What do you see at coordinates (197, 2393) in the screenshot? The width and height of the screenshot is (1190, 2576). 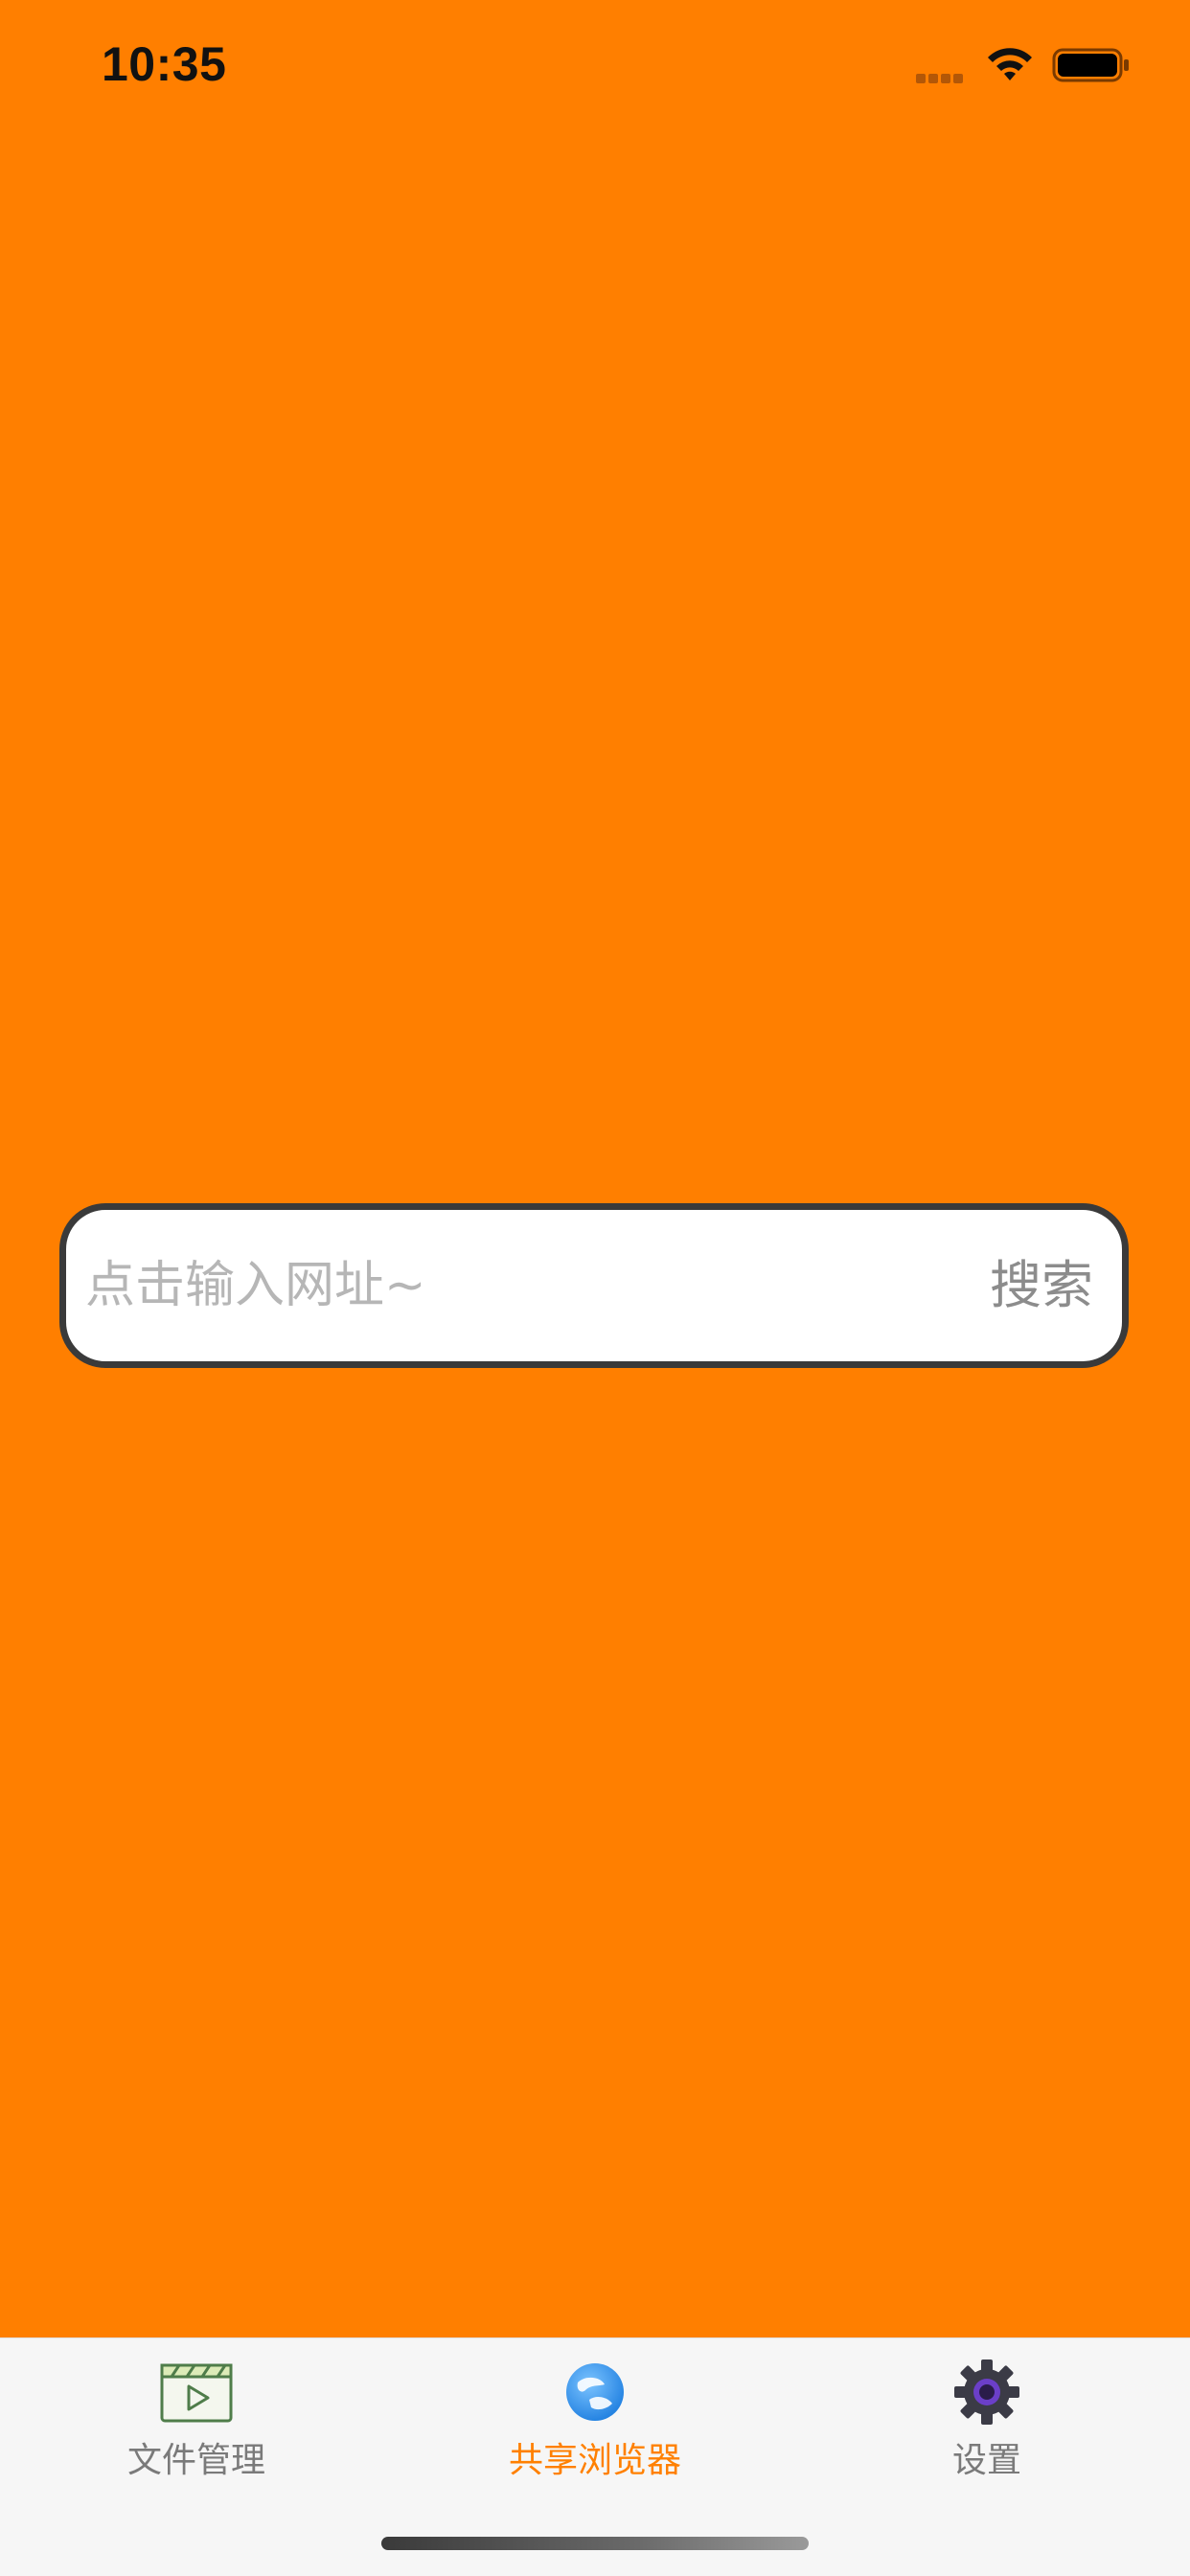 I see `film-clapper-icon` at bounding box center [197, 2393].